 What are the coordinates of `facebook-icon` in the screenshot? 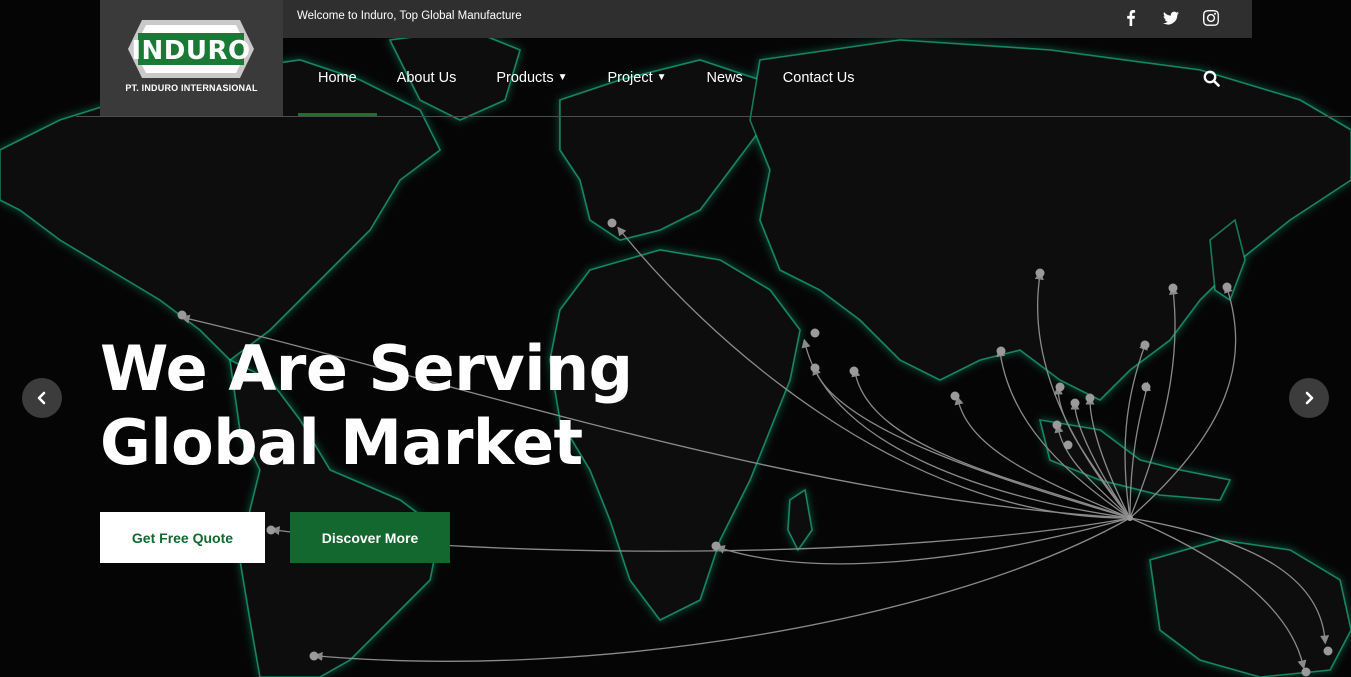 It's located at (1131, 18).